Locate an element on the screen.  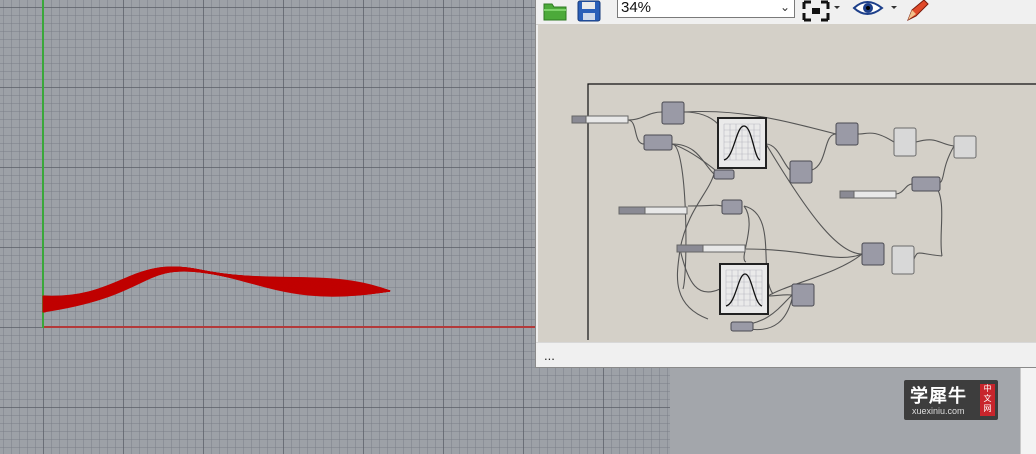
eye-icon is located at coordinates (875, 11).